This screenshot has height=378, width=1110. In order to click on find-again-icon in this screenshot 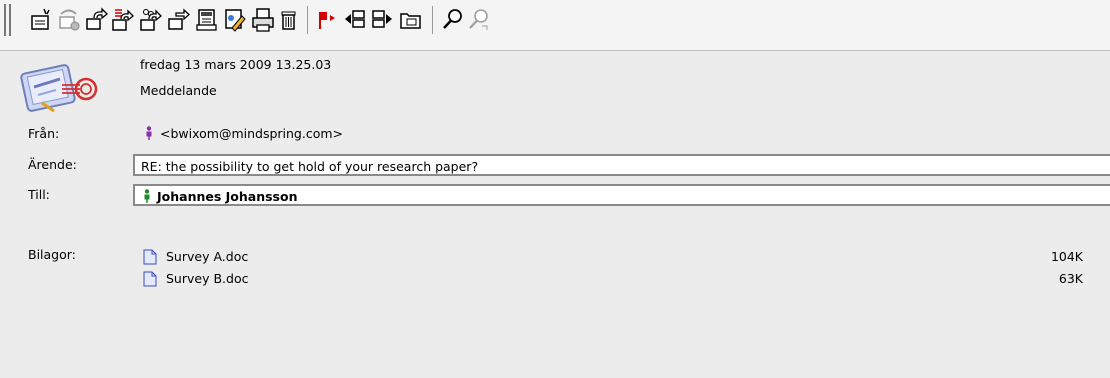, I will do `click(478, 19)`.